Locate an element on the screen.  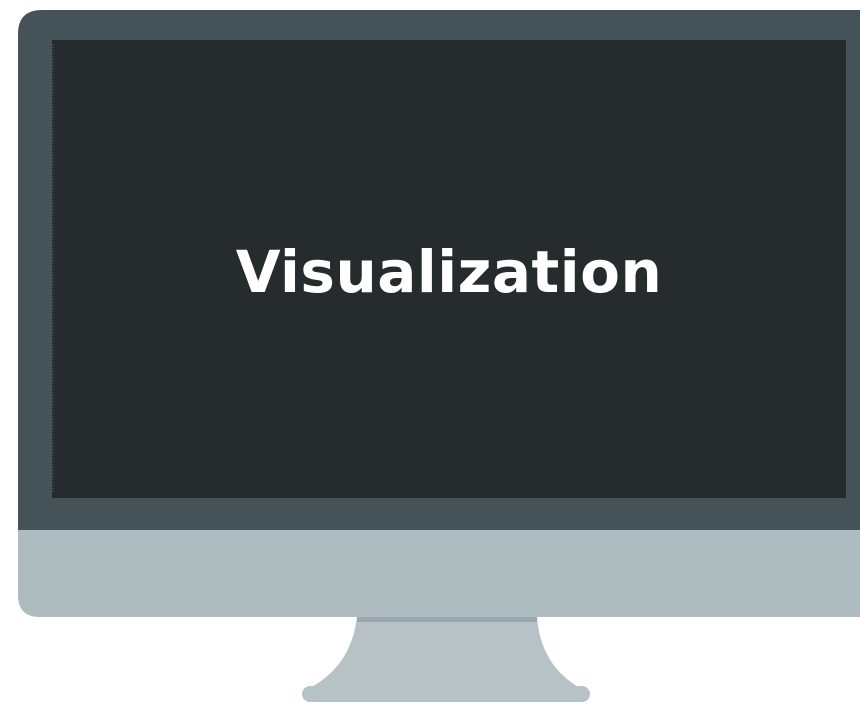
monitor-stand-neck is located at coordinates (445, 652).